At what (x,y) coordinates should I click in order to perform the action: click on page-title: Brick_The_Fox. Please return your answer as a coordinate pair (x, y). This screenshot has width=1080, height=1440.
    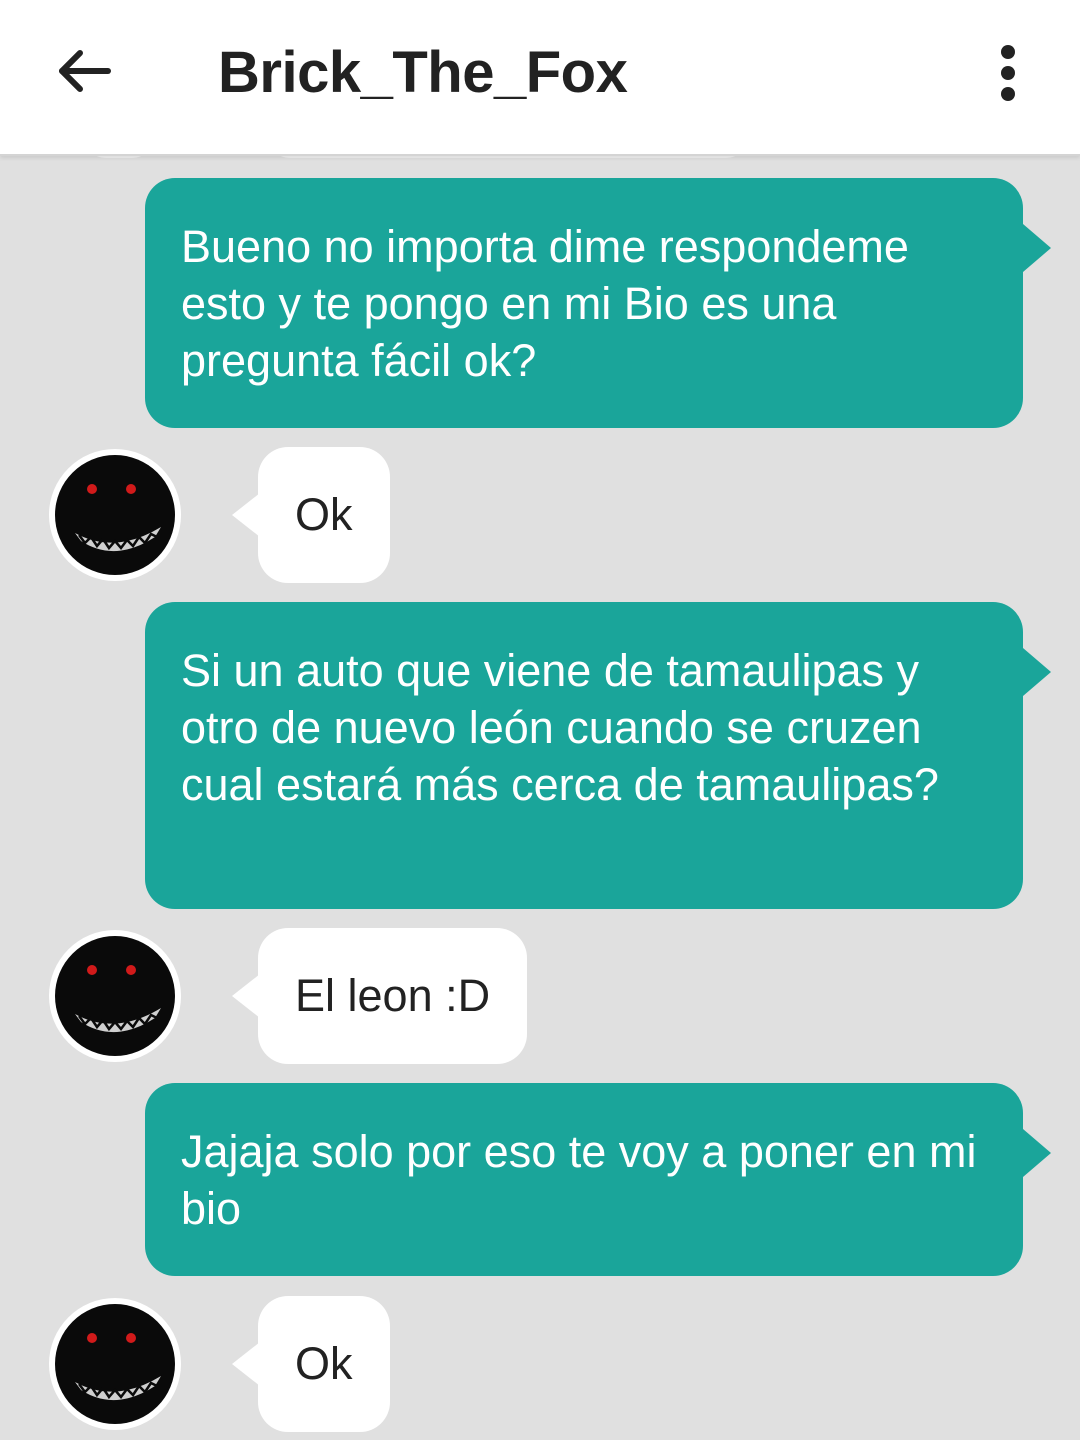
    Looking at the image, I should click on (423, 72).